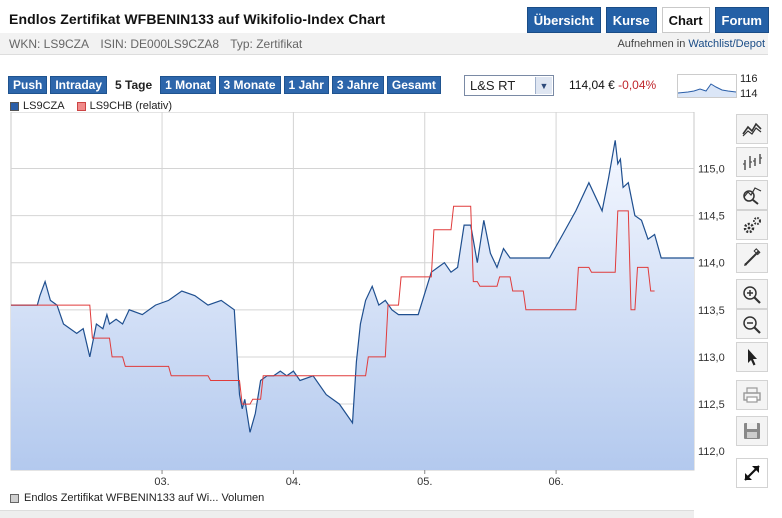 The image size is (782, 518). I want to click on draw-line-button, so click(752, 258).